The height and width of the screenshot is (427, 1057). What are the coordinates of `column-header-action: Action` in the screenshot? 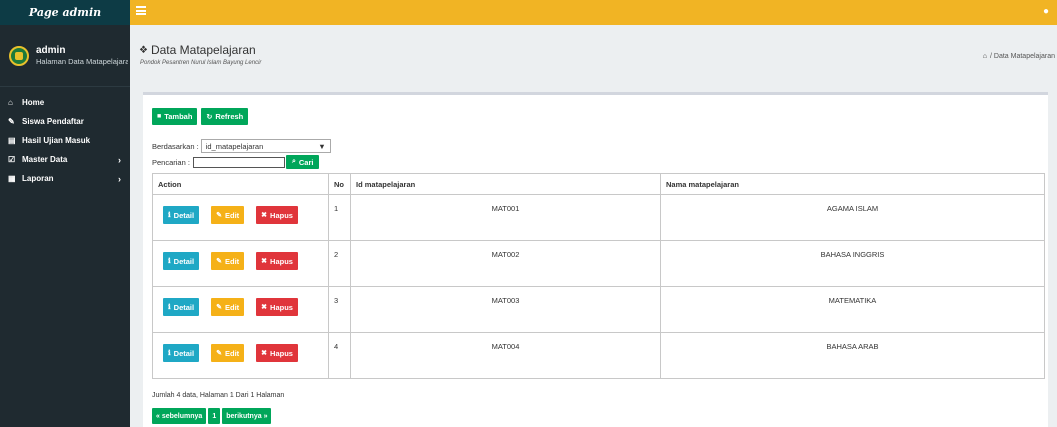 It's located at (240, 184).